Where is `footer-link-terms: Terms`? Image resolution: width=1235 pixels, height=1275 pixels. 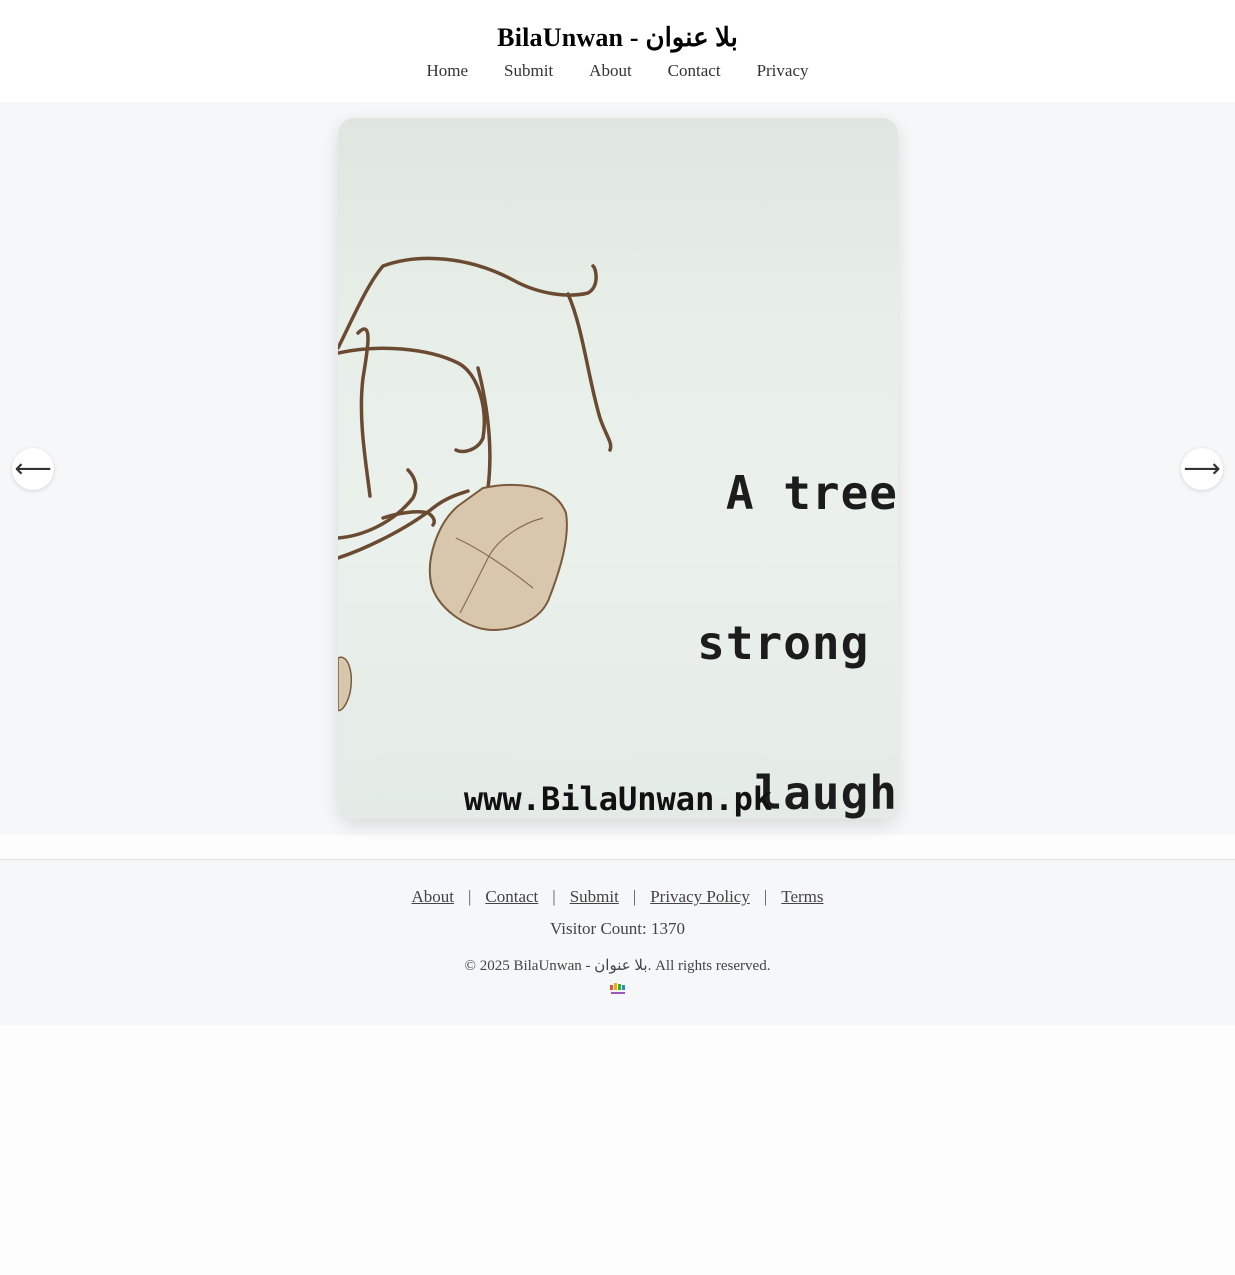
footer-link-terms: Terms is located at coordinates (802, 897).